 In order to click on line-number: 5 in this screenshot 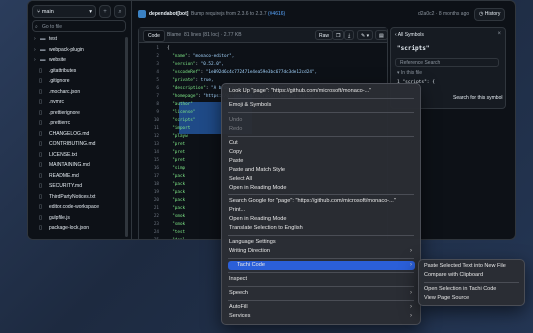, I will do `click(149, 80)`.